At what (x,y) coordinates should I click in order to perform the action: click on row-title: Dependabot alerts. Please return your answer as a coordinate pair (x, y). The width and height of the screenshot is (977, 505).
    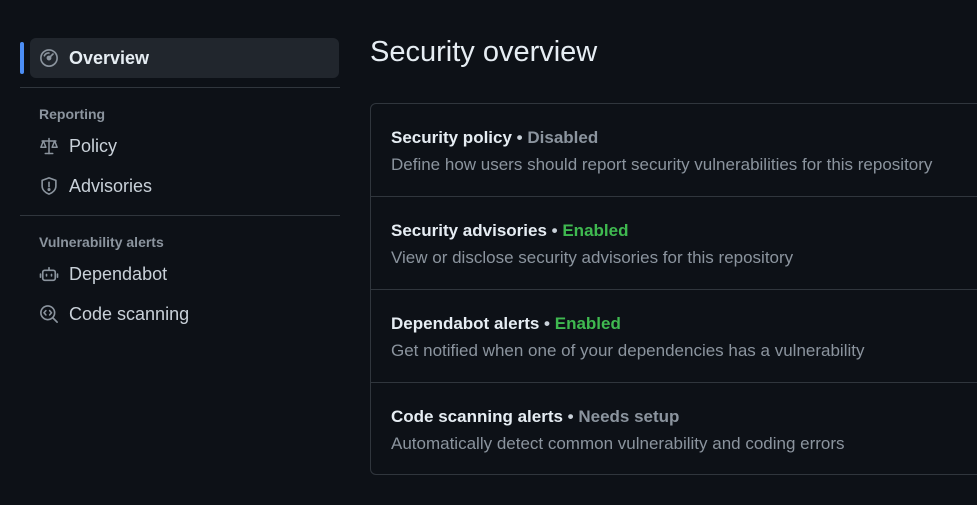
    Looking at the image, I should click on (465, 323).